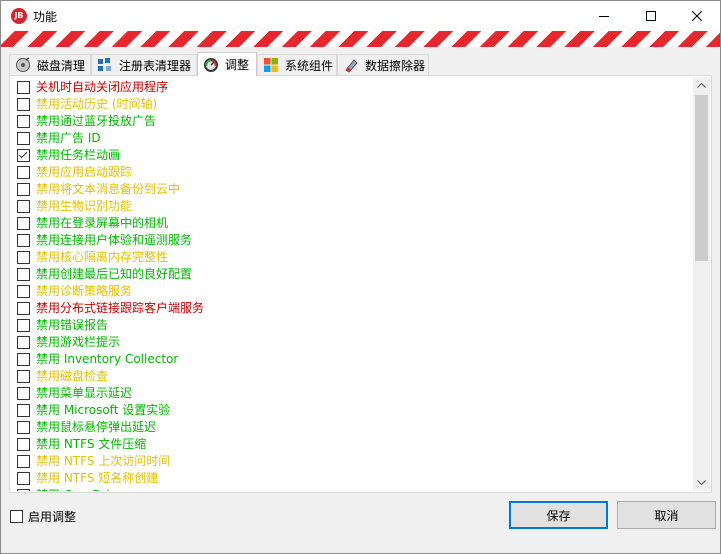  What do you see at coordinates (102, 257) in the screenshot?
I see `tweak-label: 禁用核心隔离内存完整性` at bounding box center [102, 257].